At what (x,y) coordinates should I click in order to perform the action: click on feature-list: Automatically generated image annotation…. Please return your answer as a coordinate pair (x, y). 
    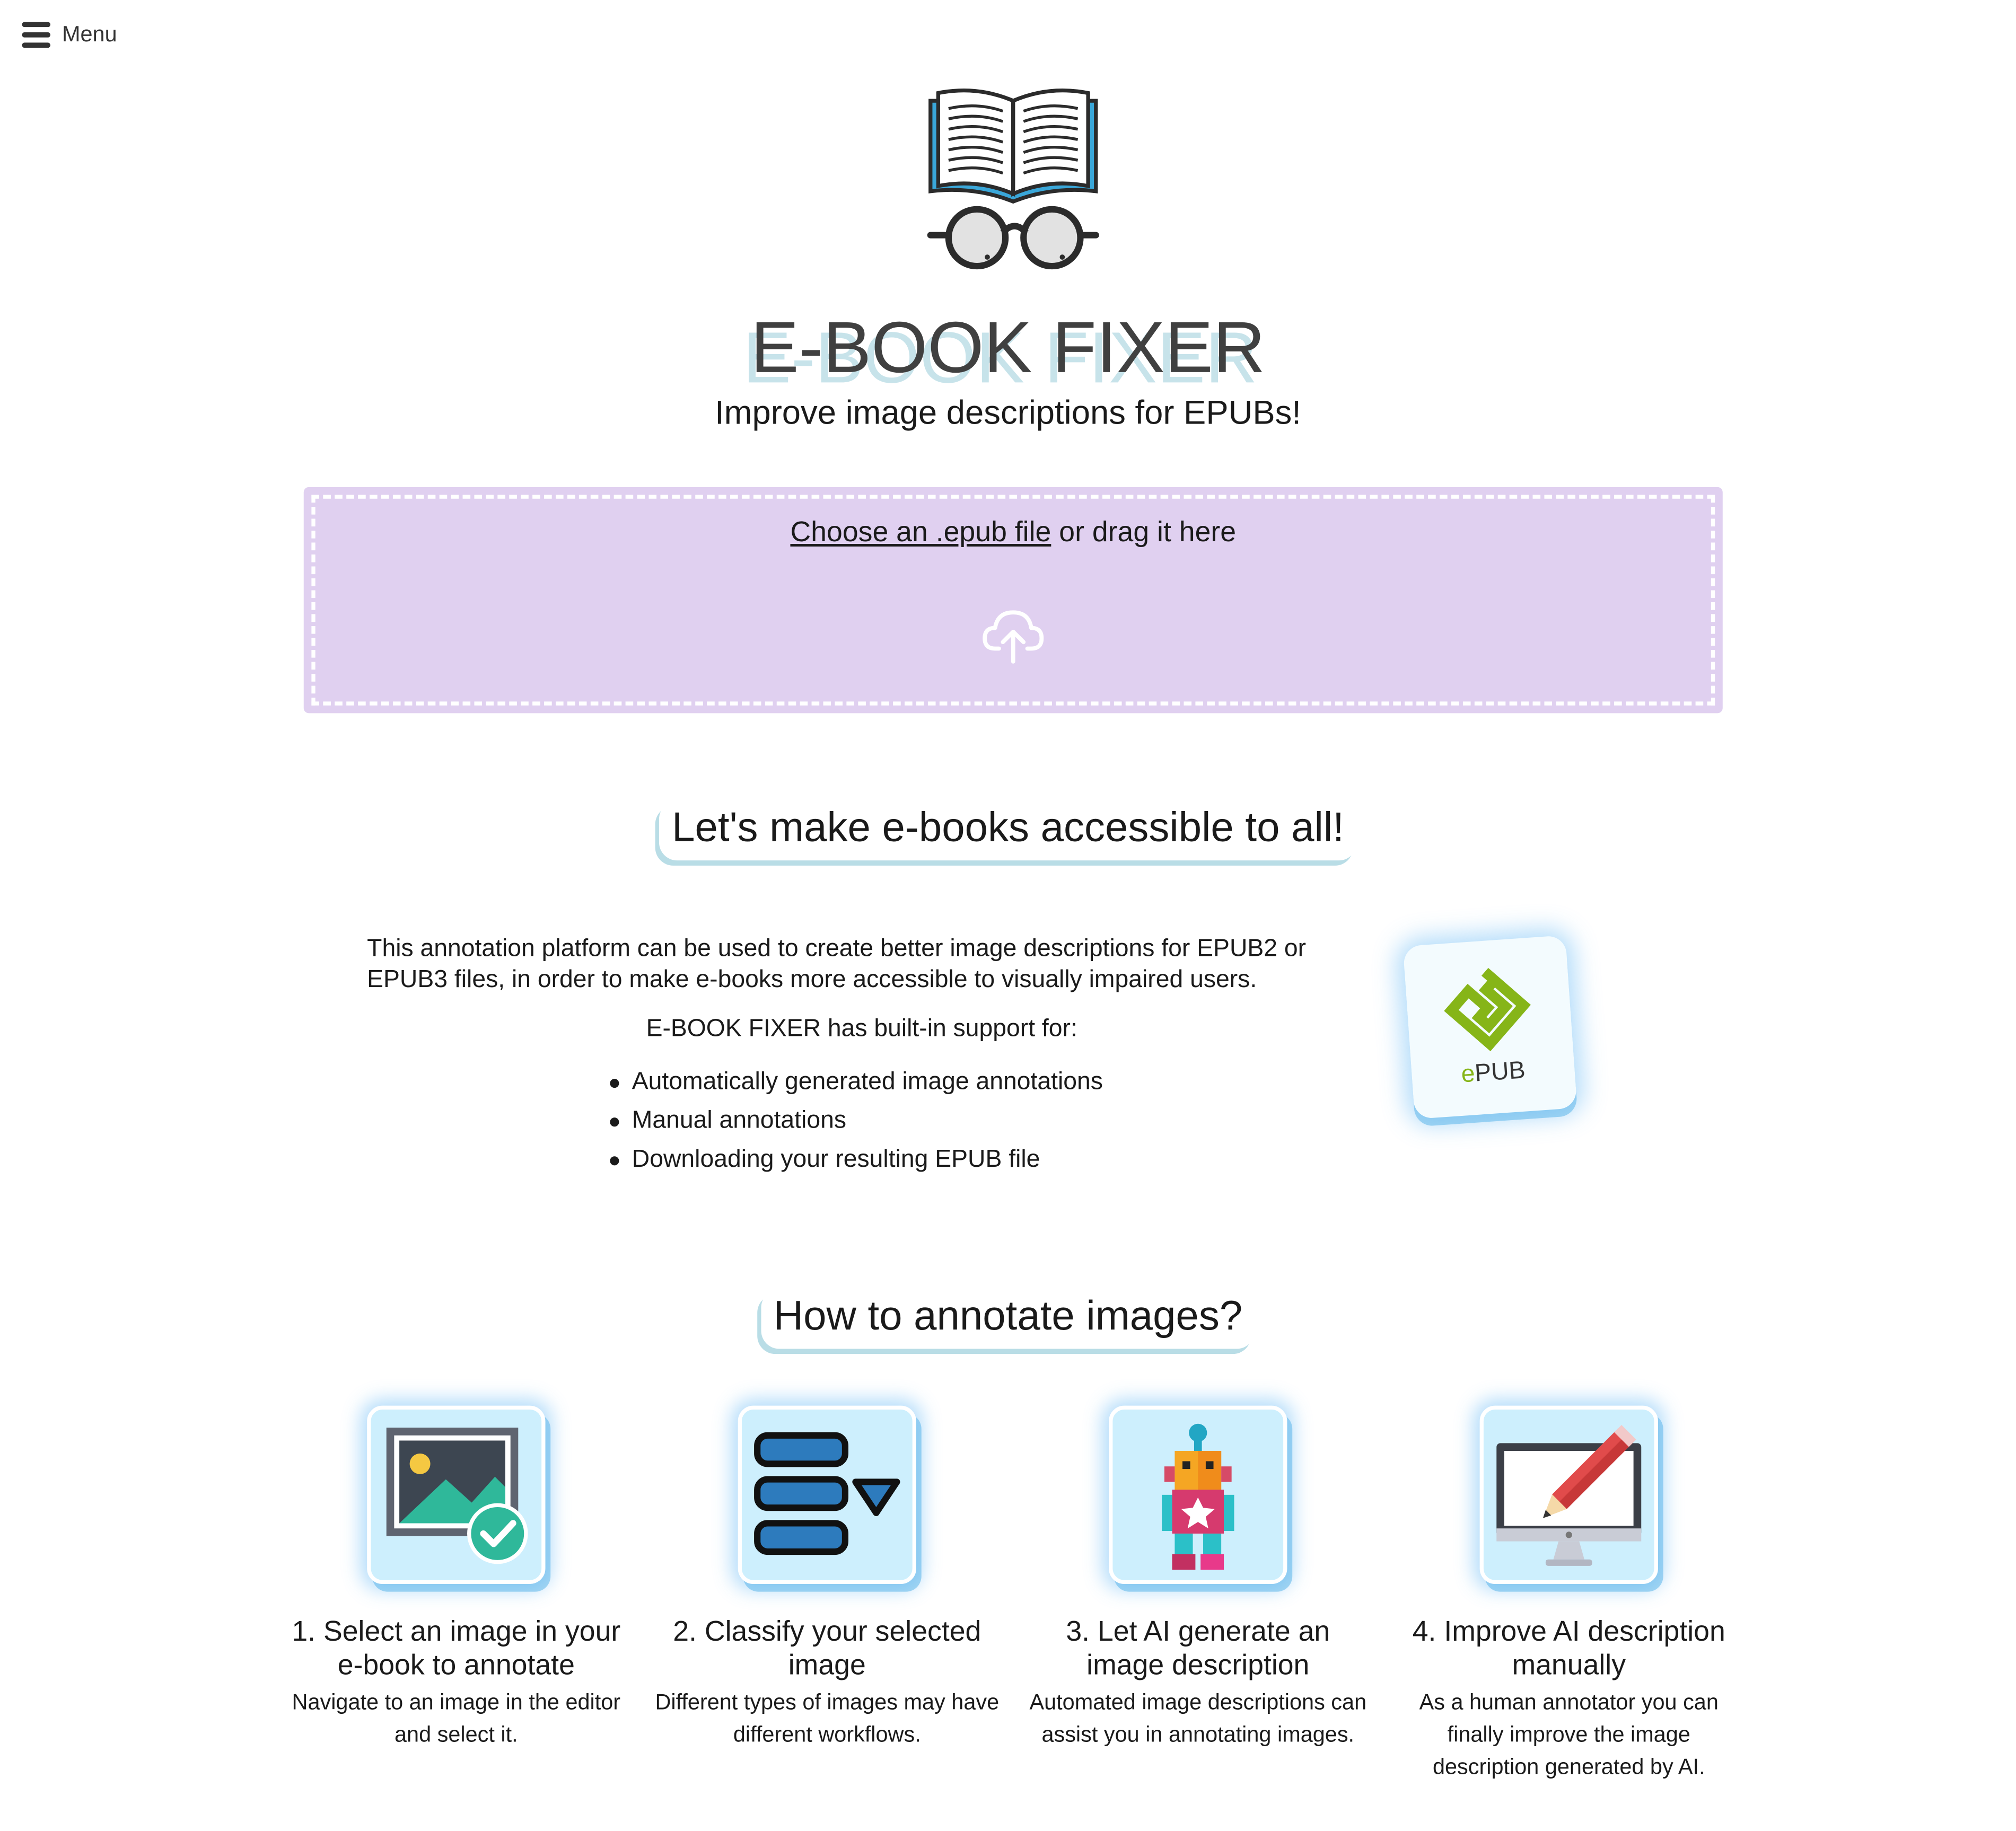
    Looking at the image, I should click on (855, 1124).